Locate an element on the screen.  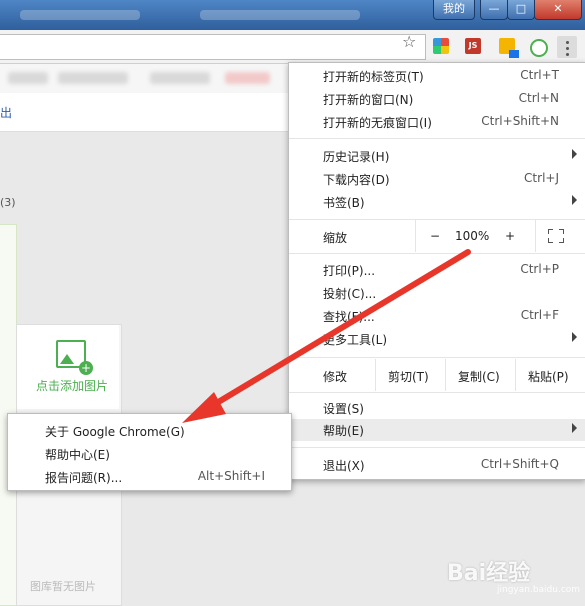
menu-item-label: 下载内容(D) is located at coordinates (356, 180).